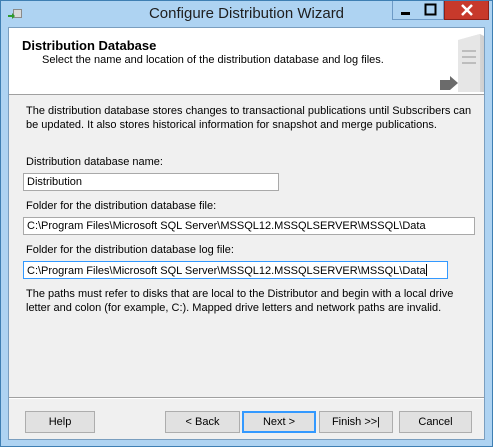  I want to click on close-icon, so click(467, 10).